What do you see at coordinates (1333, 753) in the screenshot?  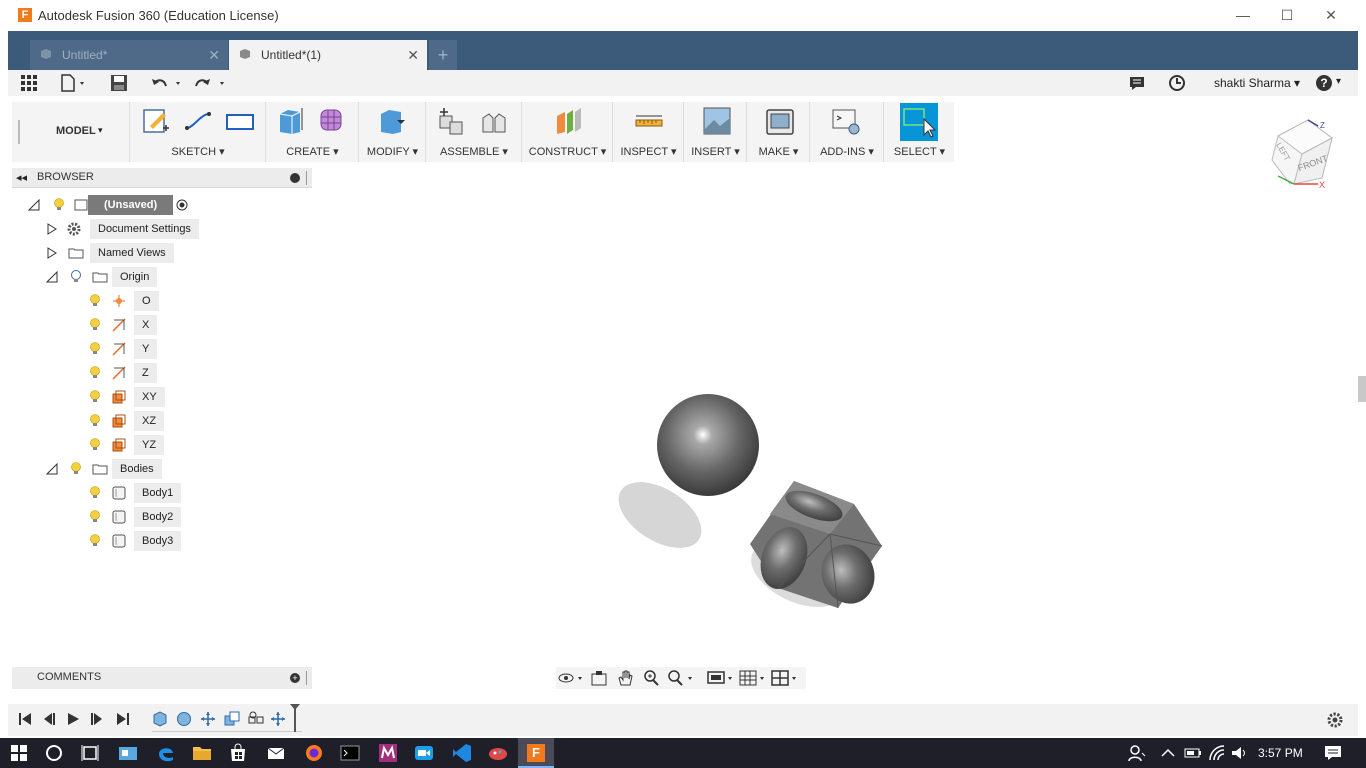 I see `action-center-icon` at bounding box center [1333, 753].